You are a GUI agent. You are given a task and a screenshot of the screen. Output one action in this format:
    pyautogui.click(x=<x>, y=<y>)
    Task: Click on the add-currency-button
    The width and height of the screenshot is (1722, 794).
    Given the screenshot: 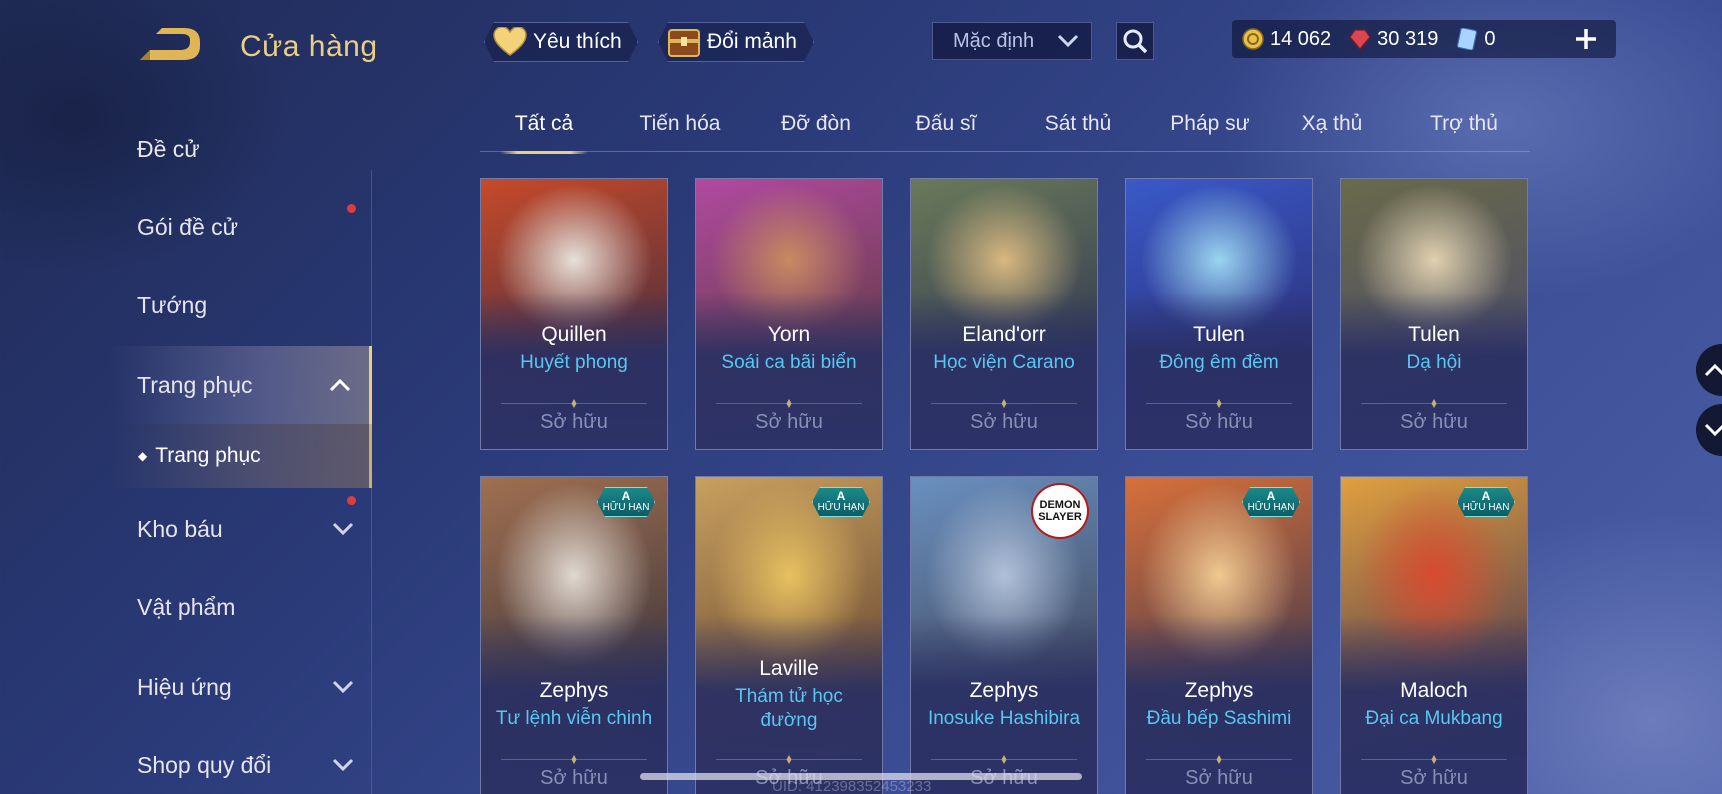 What is the action you would take?
    pyautogui.click(x=1586, y=39)
    